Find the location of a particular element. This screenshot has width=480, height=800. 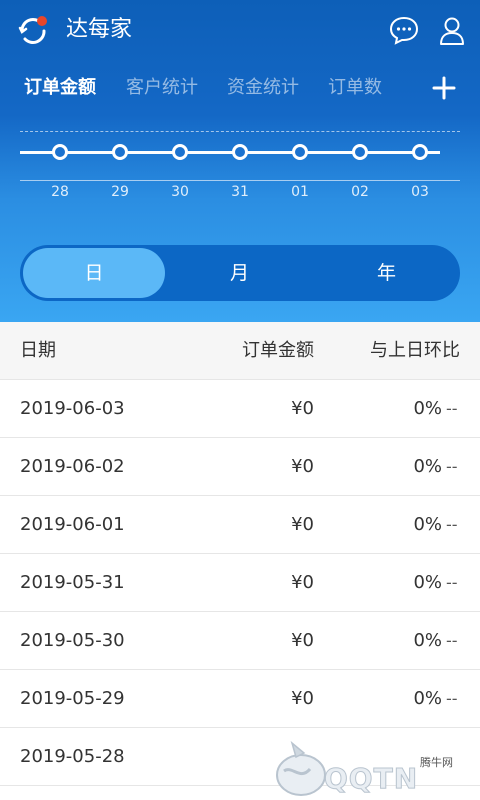

tab-order-count: 订单数 is located at coordinates (355, 88).